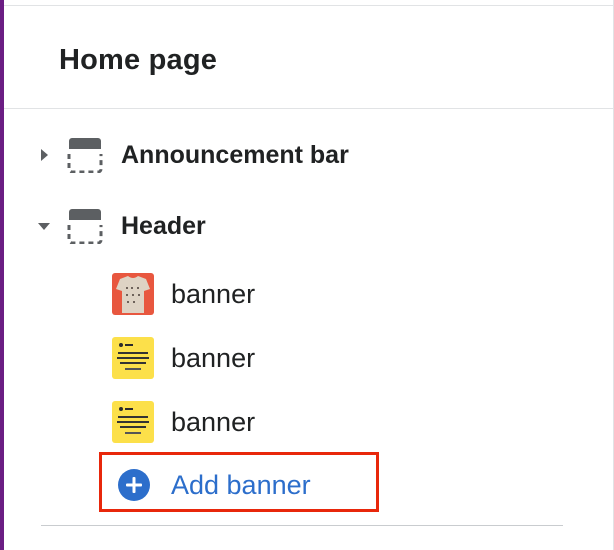  What do you see at coordinates (302, 525) in the screenshot?
I see `bottom-divider` at bounding box center [302, 525].